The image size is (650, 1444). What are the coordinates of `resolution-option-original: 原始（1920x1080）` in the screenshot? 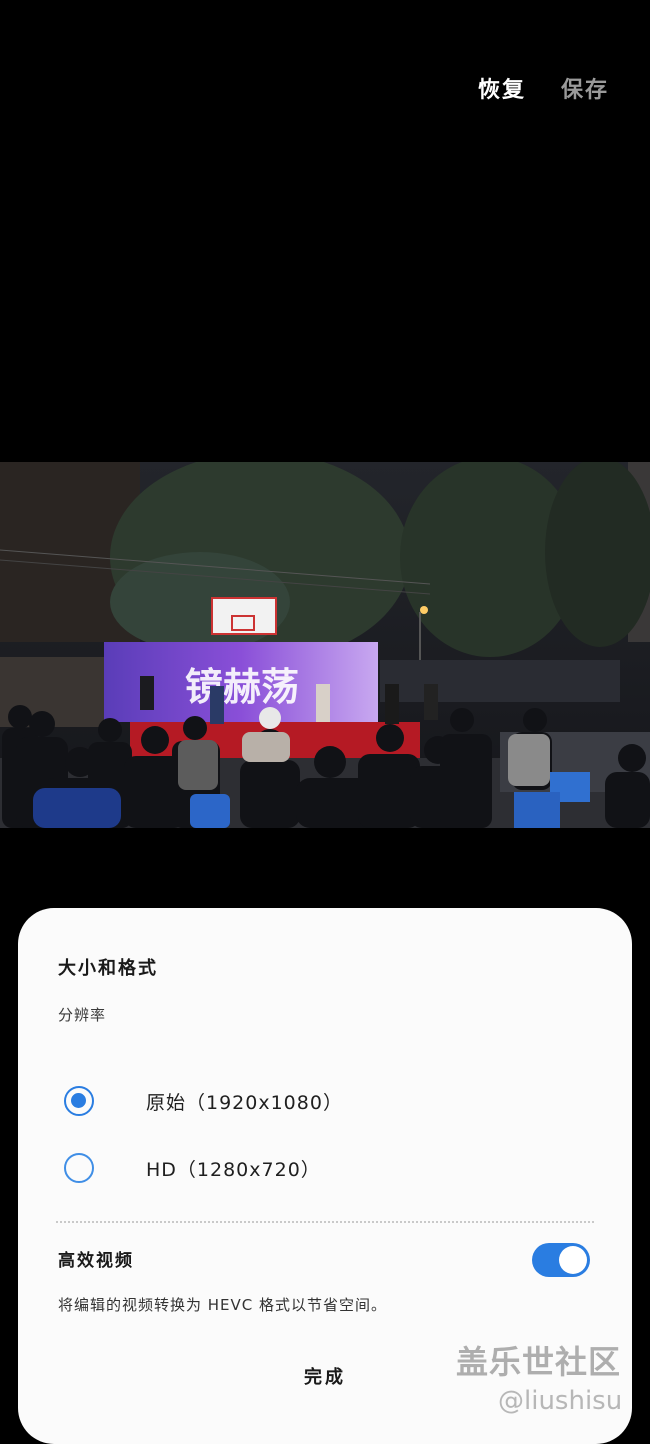 It's located at (324, 1101).